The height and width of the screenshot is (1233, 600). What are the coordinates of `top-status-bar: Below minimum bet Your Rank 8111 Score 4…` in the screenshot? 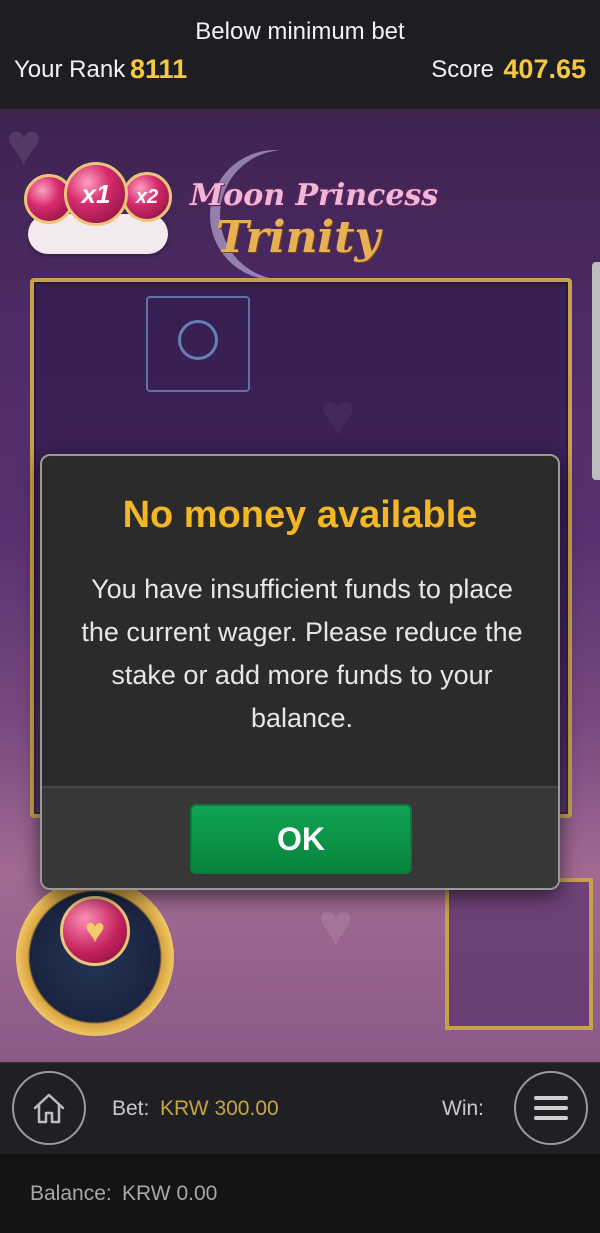 It's located at (300, 55).